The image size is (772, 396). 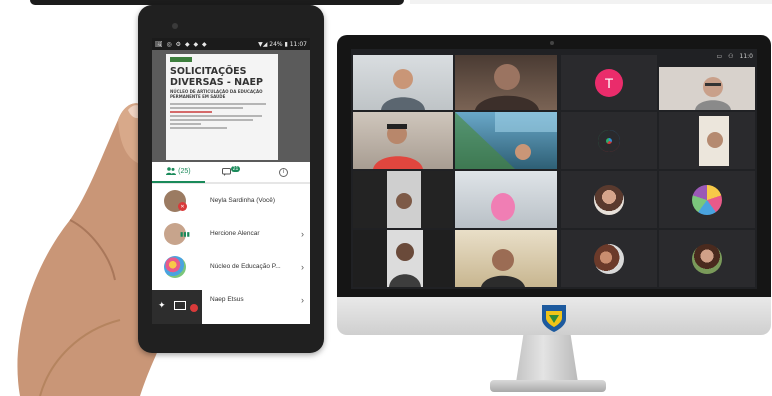 What do you see at coordinates (746, 56) in the screenshot?
I see `call-time: 11:0` at bounding box center [746, 56].